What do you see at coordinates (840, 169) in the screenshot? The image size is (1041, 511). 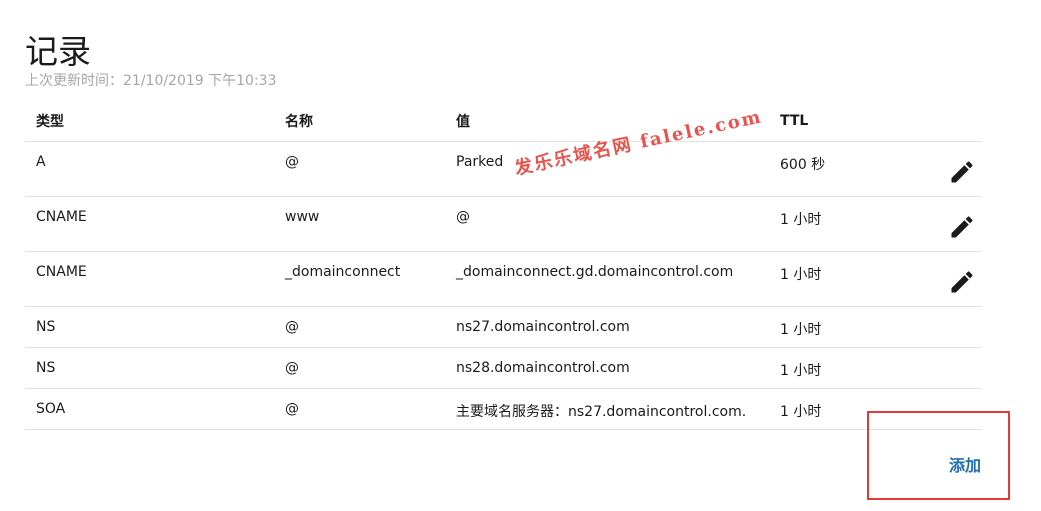 I see `record-ttl: 600 秒` at bounding box center [840, 169].